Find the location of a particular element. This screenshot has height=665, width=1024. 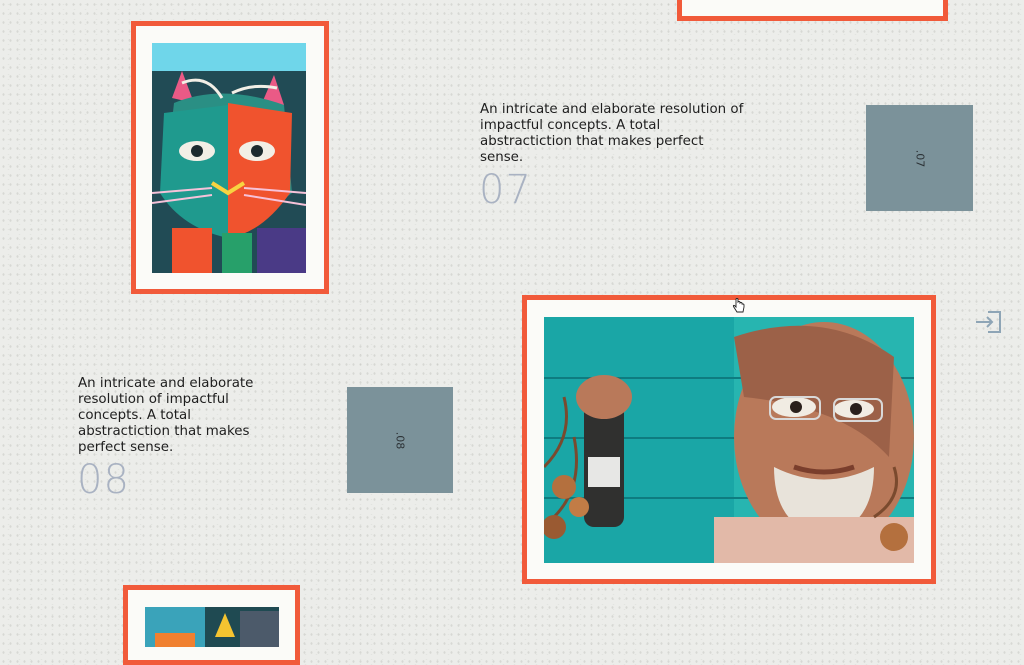

tile-label-08: .08 is located at coordinates (400, 440).